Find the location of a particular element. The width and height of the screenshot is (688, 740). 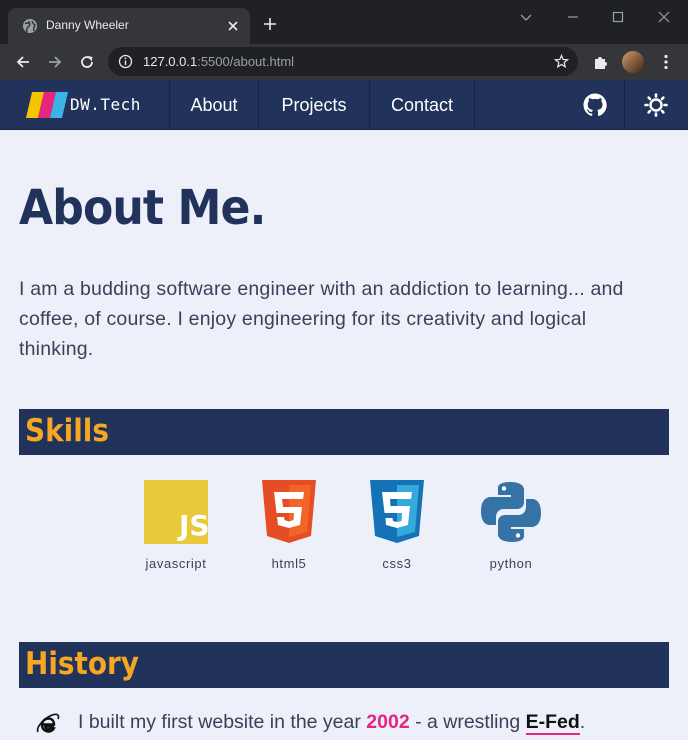

skill-label: javascript is located at coordinates (176, 563).